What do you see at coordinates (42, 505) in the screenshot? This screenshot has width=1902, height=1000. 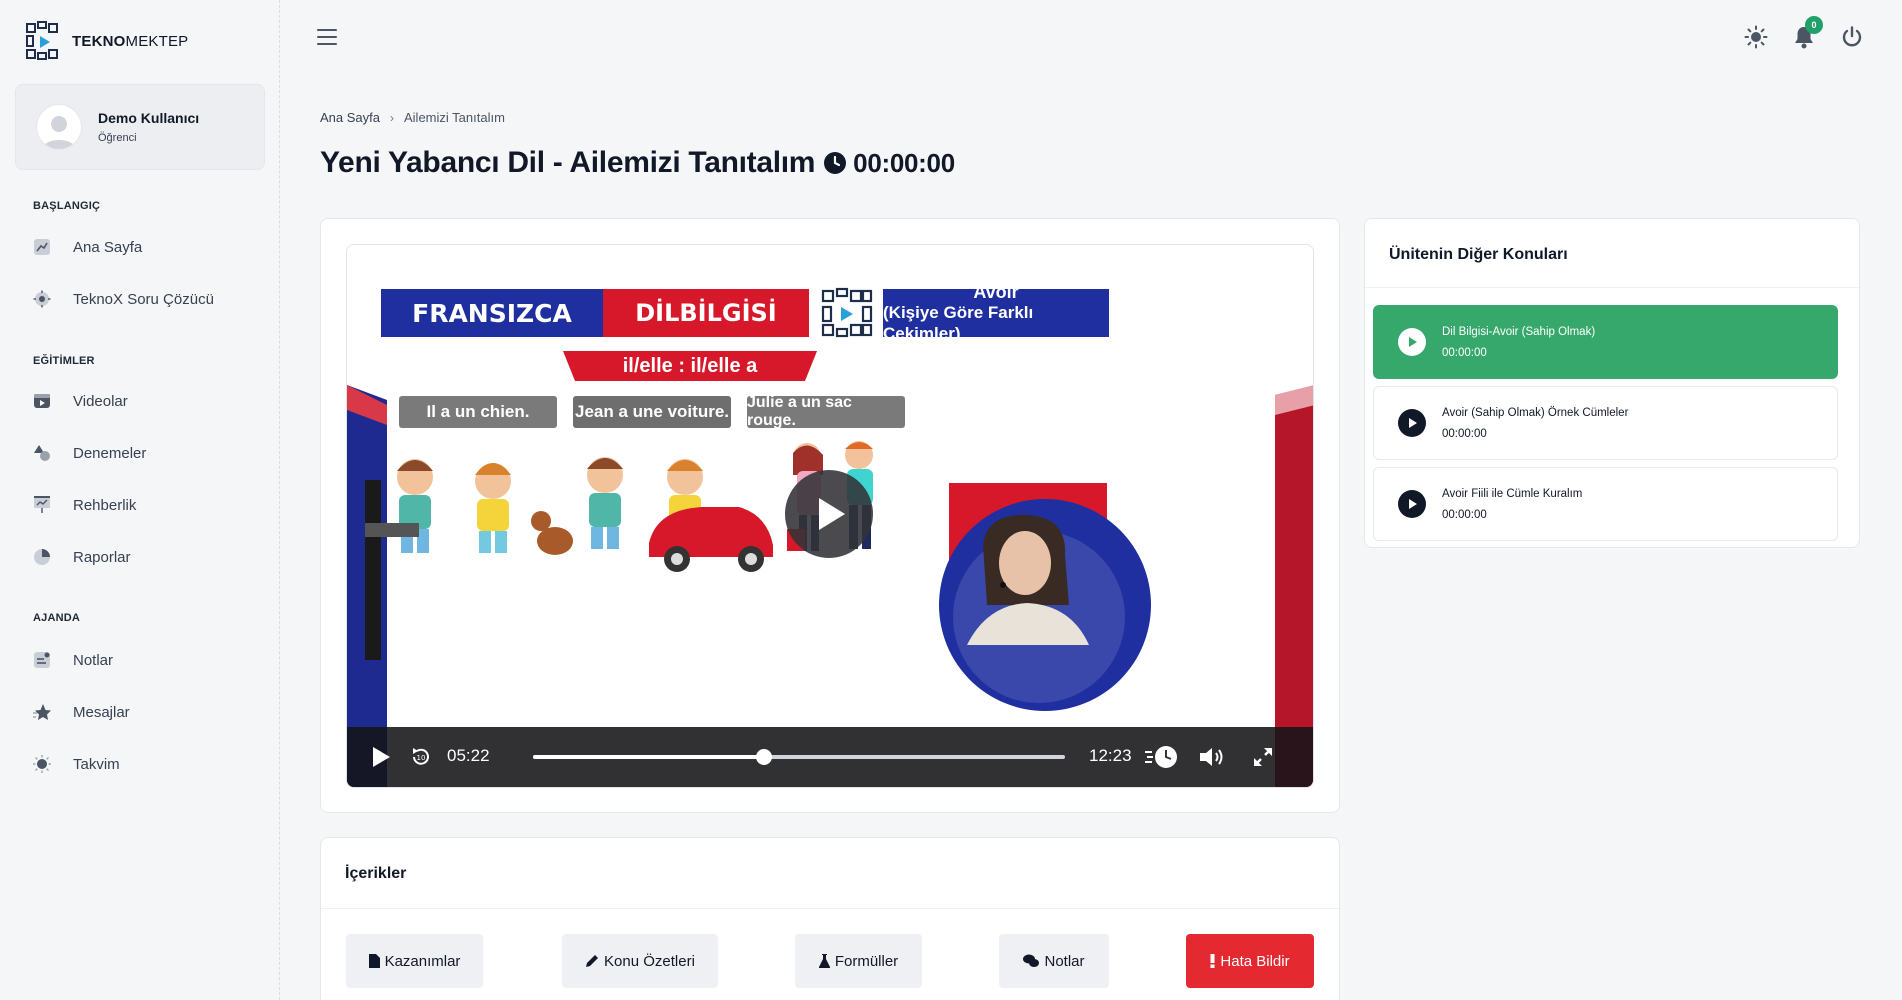 I see `presentation-icon` at bounding box center [42, 505].